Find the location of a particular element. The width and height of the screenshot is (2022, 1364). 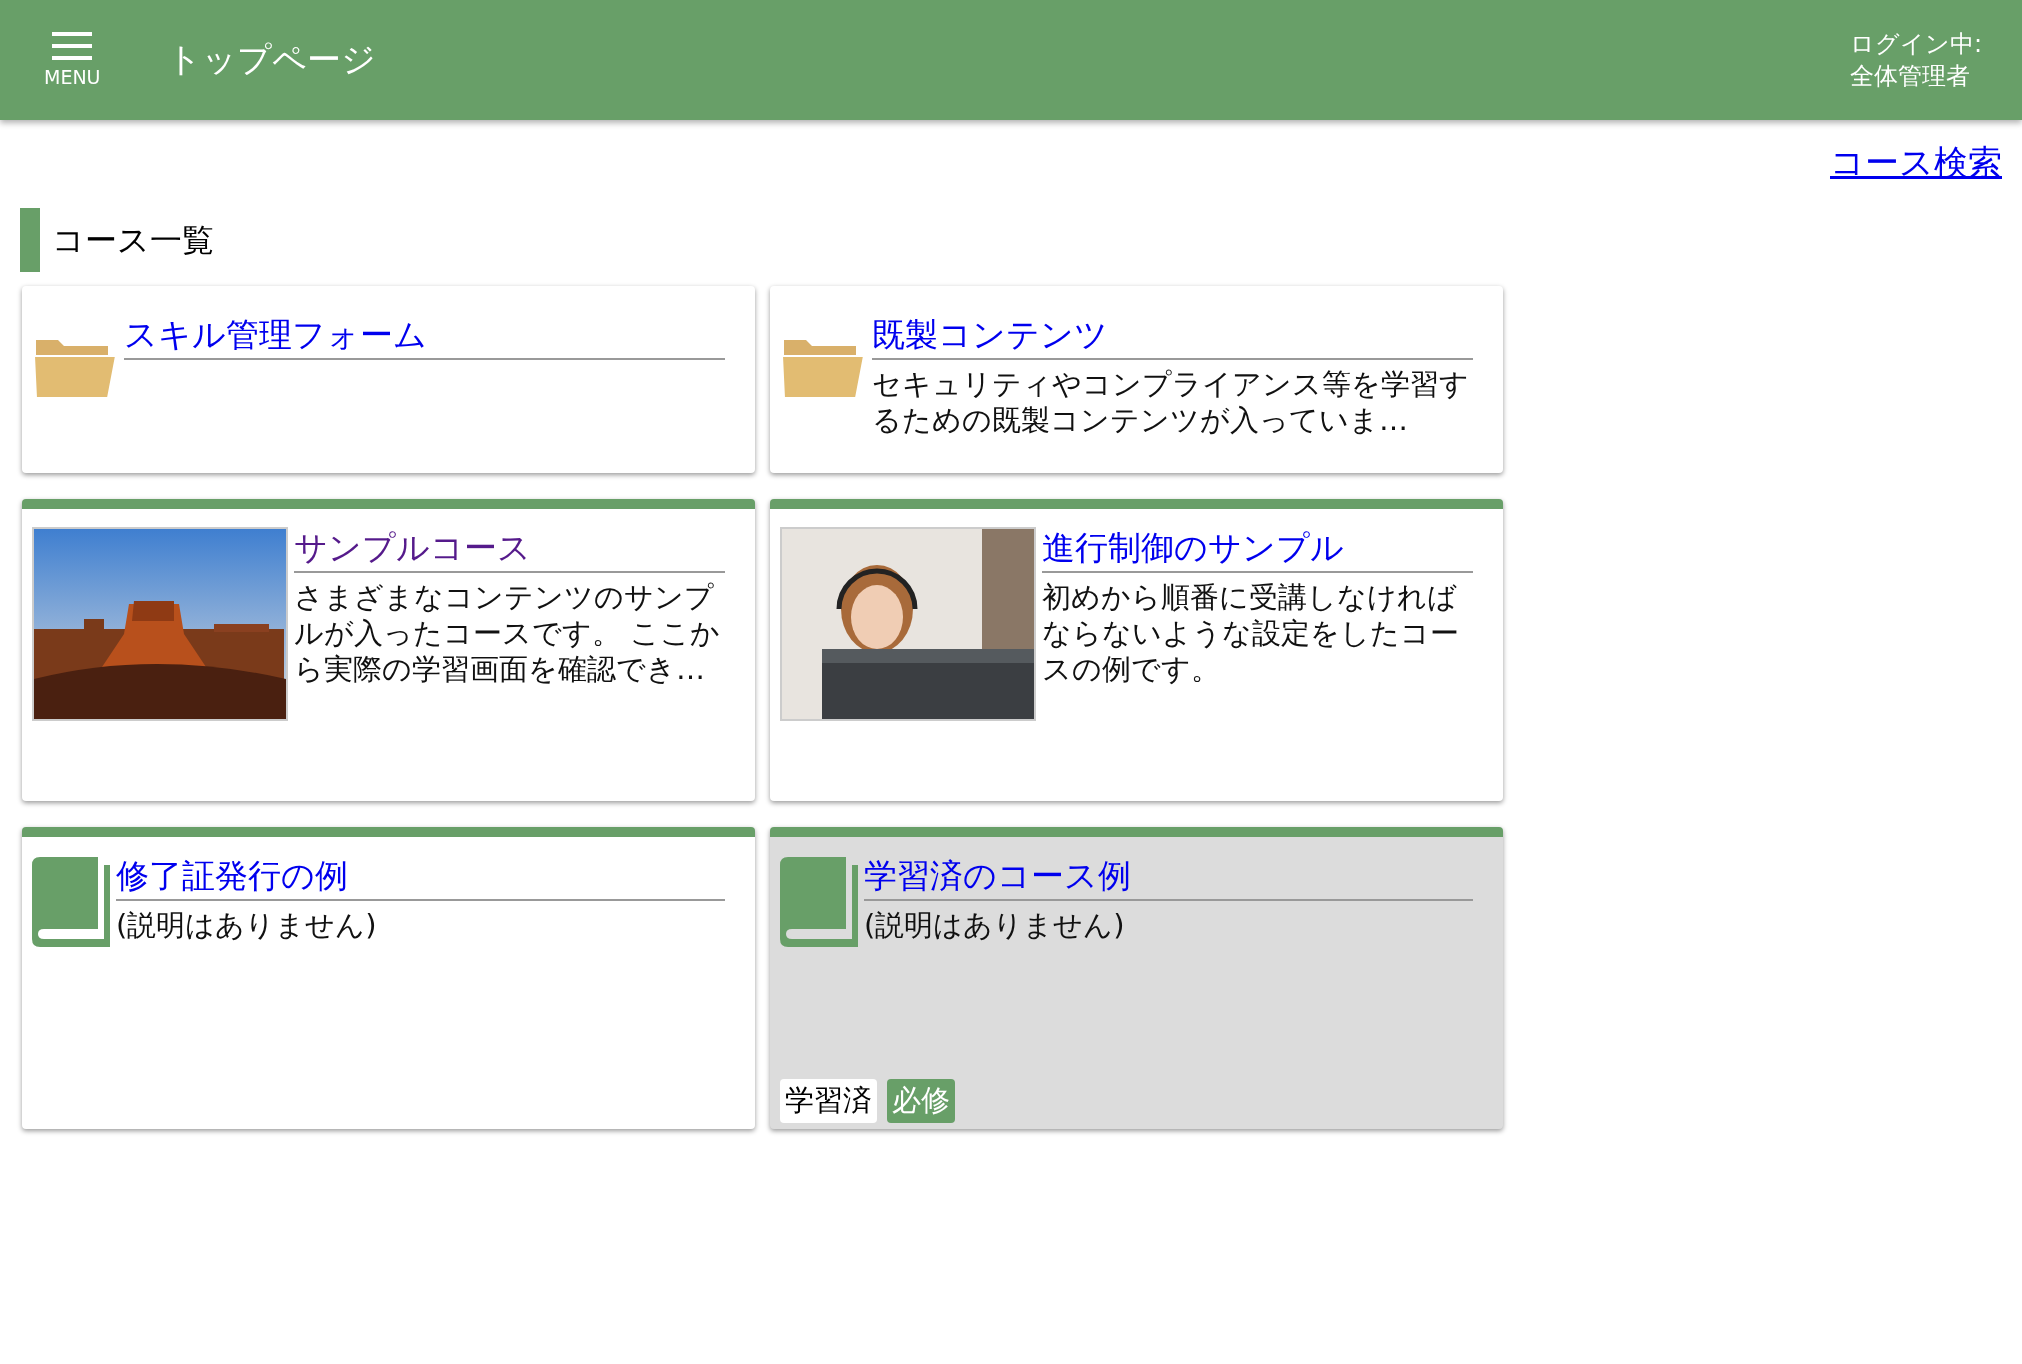

login-label: ログイン中: is located at coordinates (1915, 44).